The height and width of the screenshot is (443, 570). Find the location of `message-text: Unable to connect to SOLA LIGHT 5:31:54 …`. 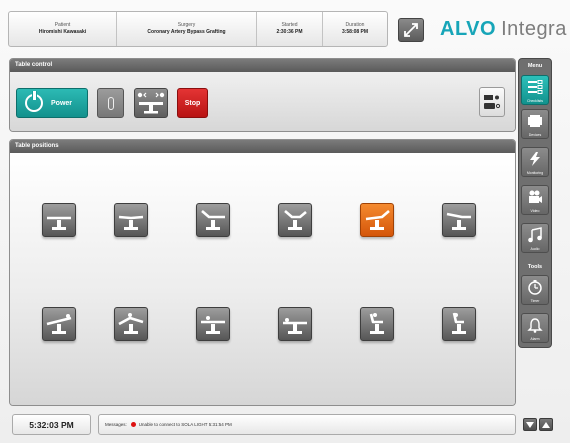

message-text: Unable to connect to SOLA LIGHT 5:31:54 … is located at coordinates (185, 424).